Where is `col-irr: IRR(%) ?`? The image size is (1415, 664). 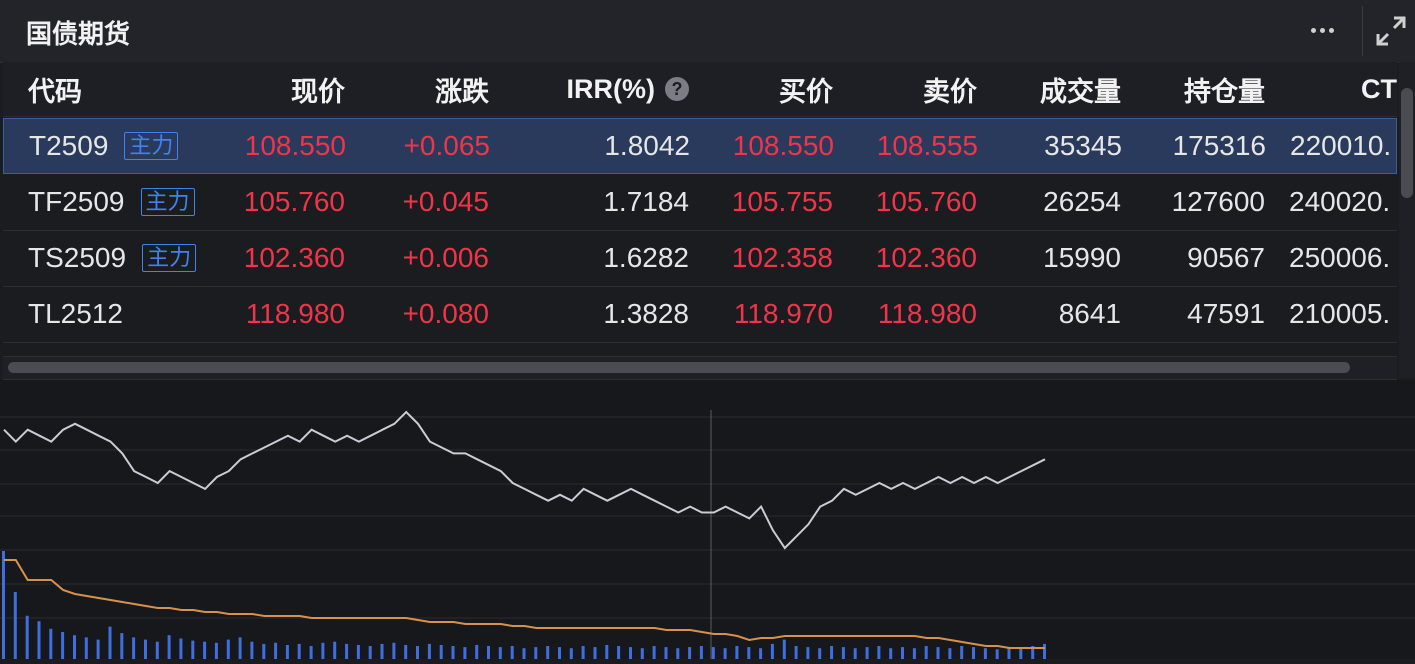
col-irr: IRR(%) ? is located at coordinates (616, 89).